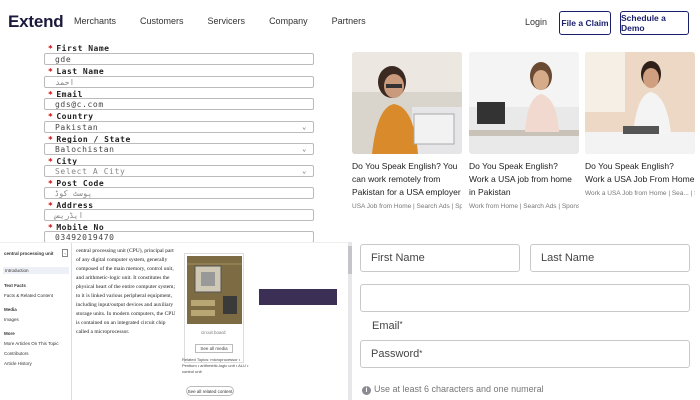 The height and width of the screenshot is (400, 700). I want to click on media-card: circuit board See all media, so click(214, 308).